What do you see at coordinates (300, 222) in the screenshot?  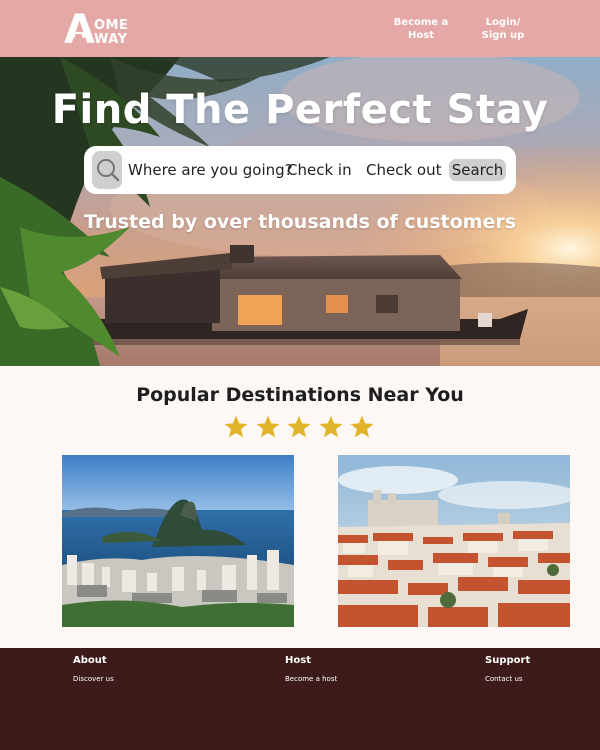 I see `hero-subtitle: Trusted by over thousands of customers` at bounding box center [300, 222].